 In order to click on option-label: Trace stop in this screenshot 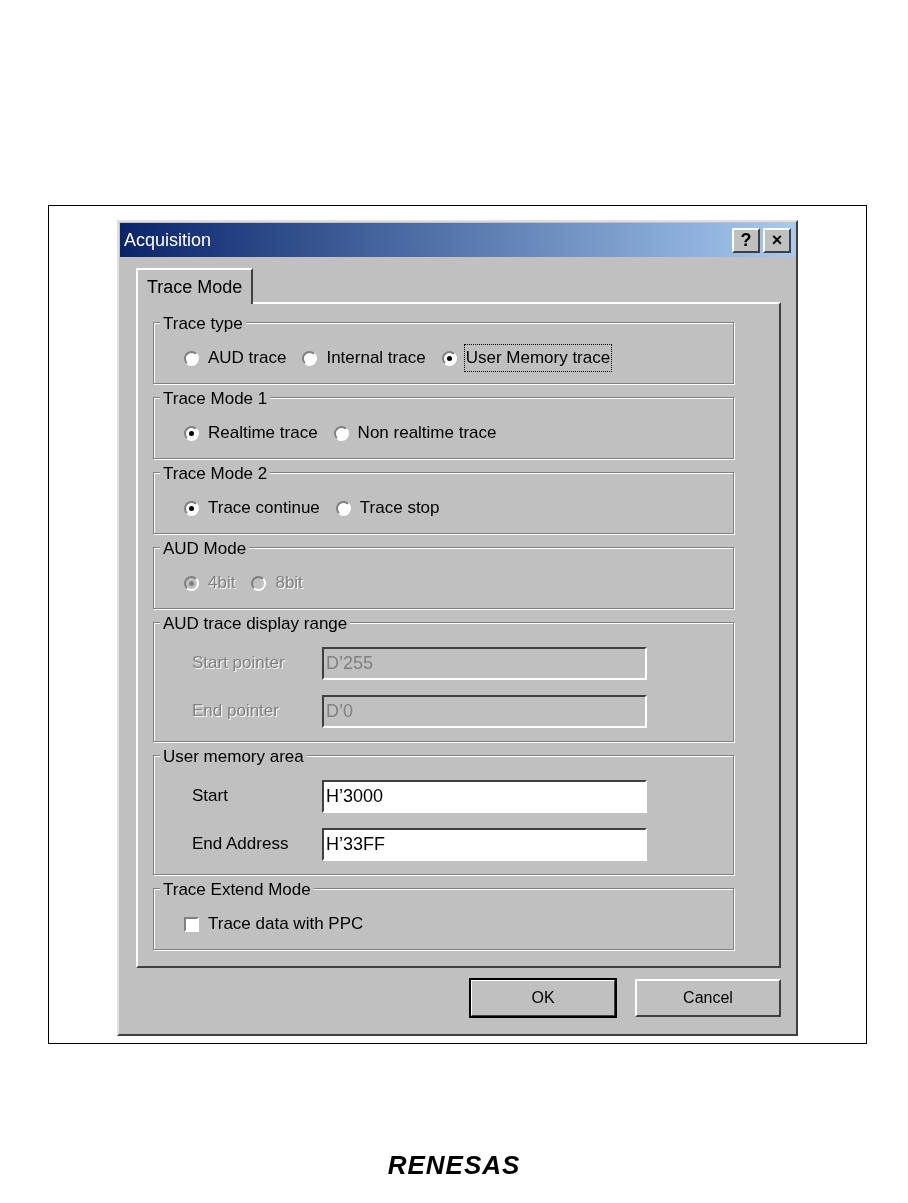, I will do `click(399, 508)`.